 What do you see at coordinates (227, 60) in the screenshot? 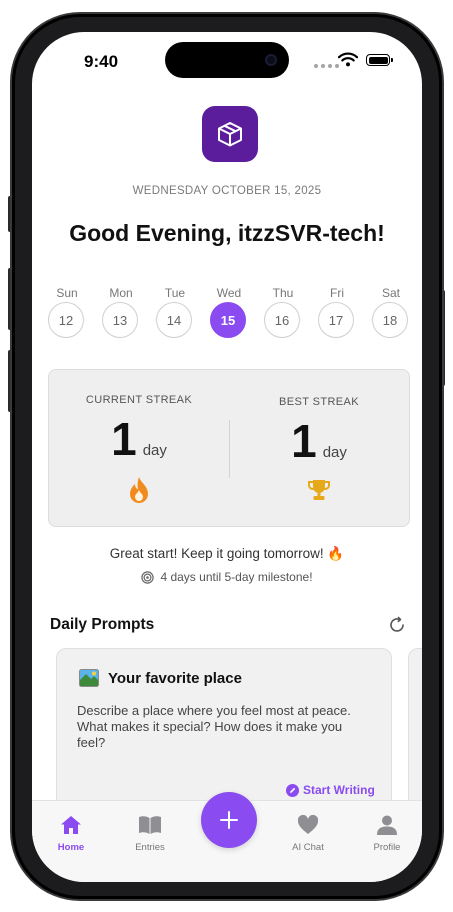
I see `dynamic-island` at bounding box center [227, 60].